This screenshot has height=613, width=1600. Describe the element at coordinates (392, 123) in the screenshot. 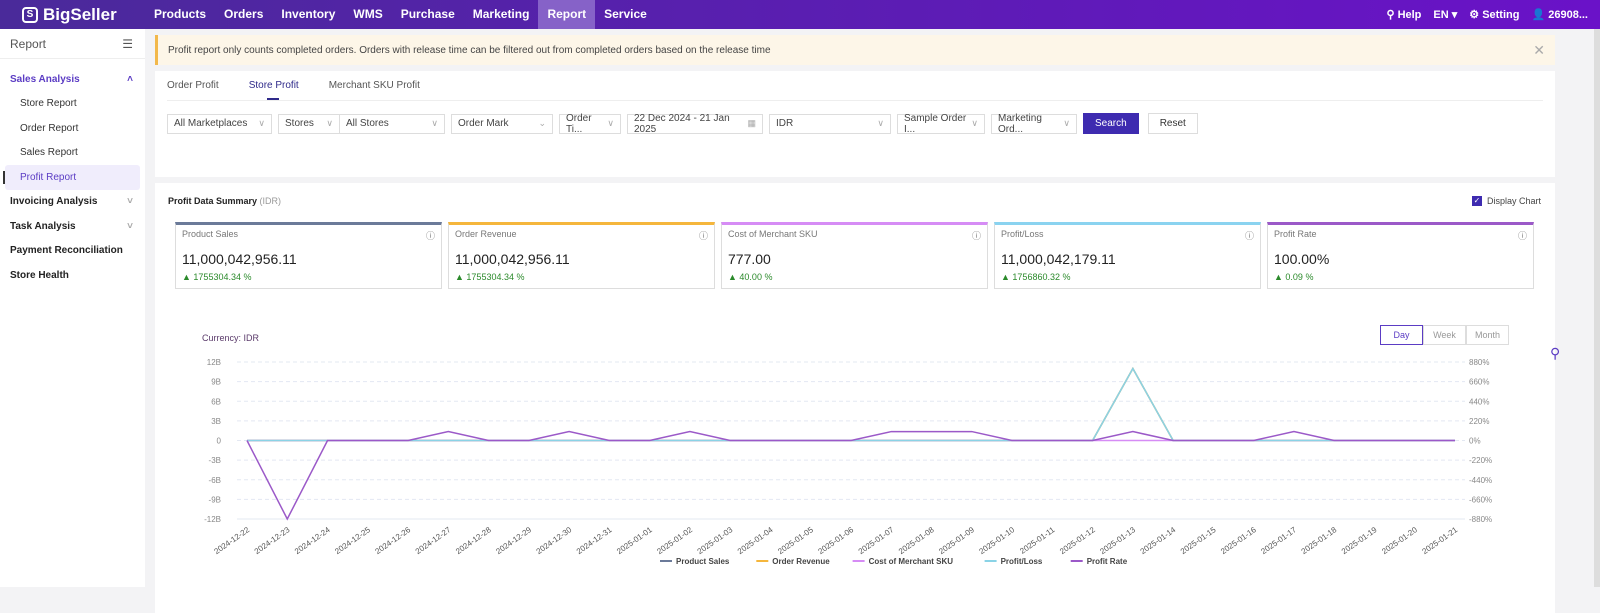

I see `stores-select: All Stores ∨` at that location.